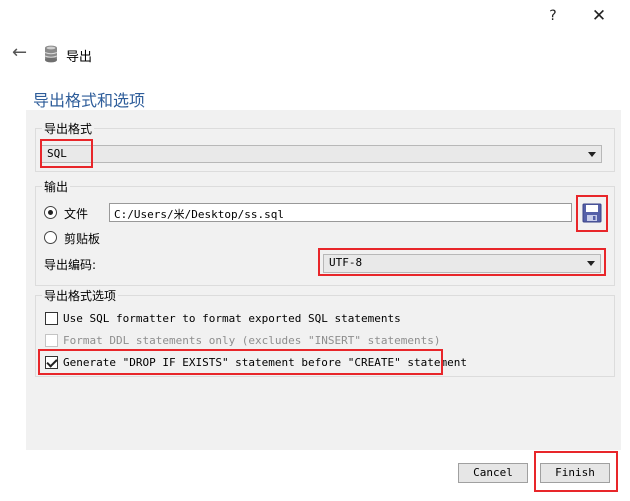 The width and height of the screenshot is (630, 501). What do you see at coordinates (57, 153) in the screenshot?
I see `format-select-value: SQL` at bounding box center [57, 153].